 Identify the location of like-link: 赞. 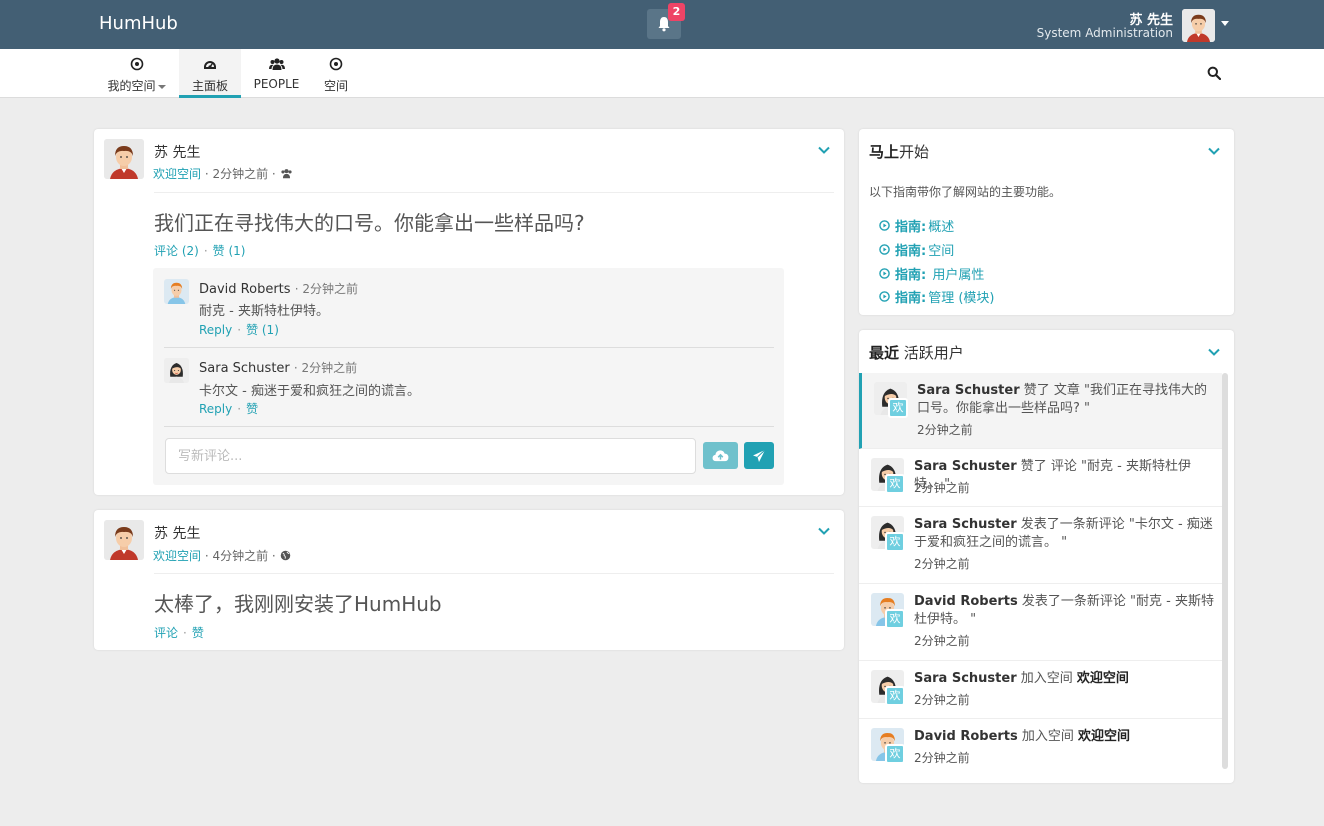
(198, 633).